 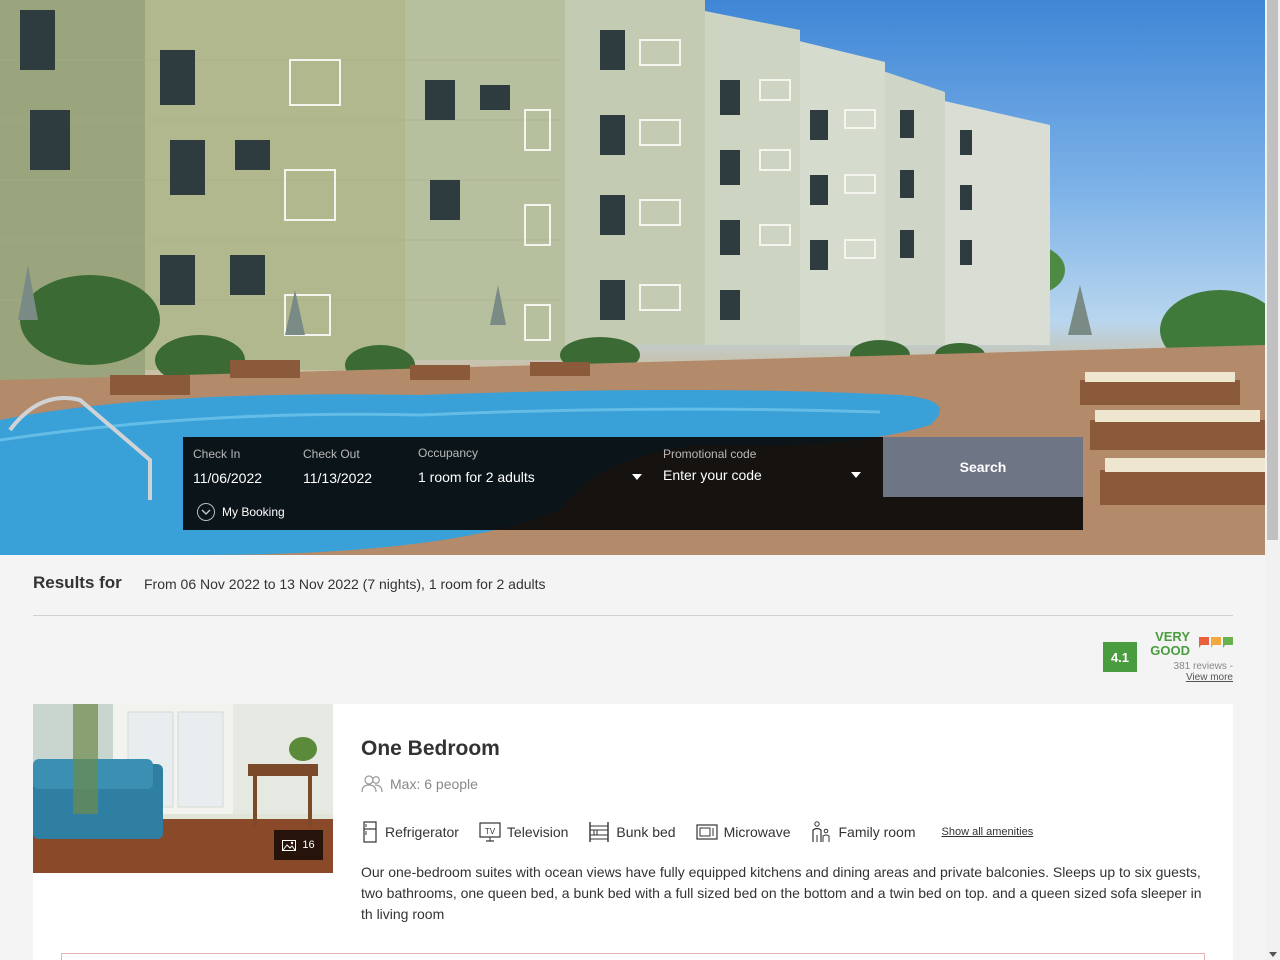 I want to click on svg-text: TV, so click(x=490, y=831).